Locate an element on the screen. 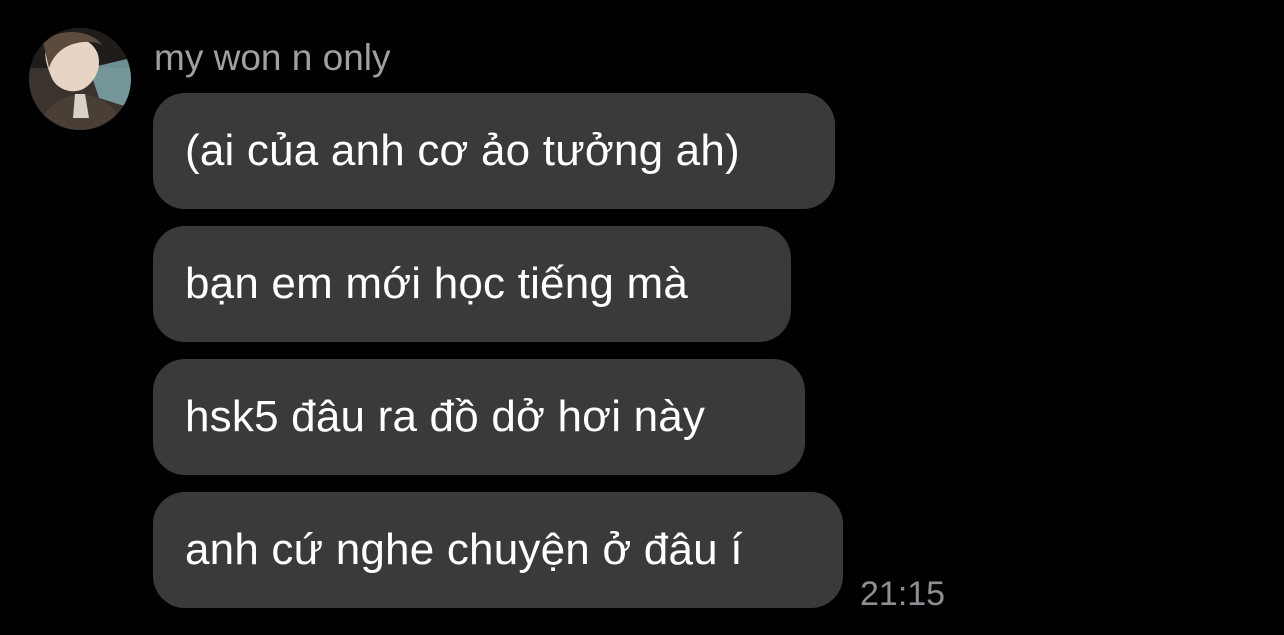 The height and width of the screenshot is (635, 1284). avatar-photo-icon is located at coordinates (80, 79).